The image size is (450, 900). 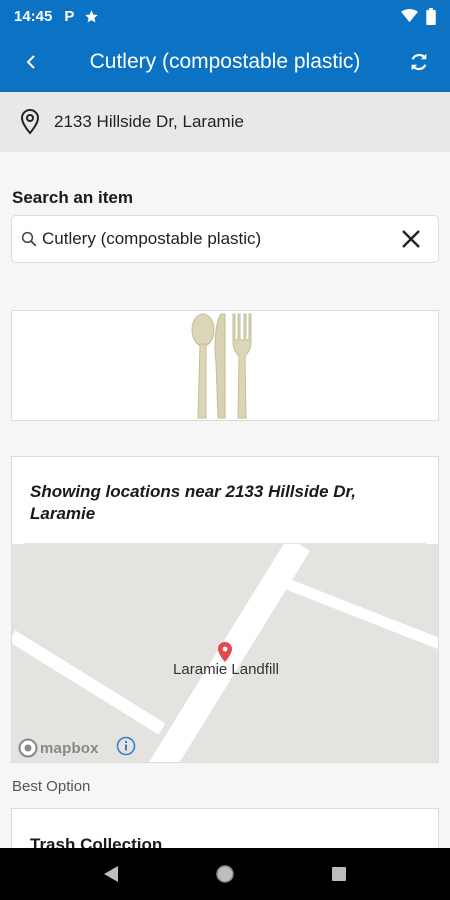 I want to click on star-icon, so click(x=92, y=15).